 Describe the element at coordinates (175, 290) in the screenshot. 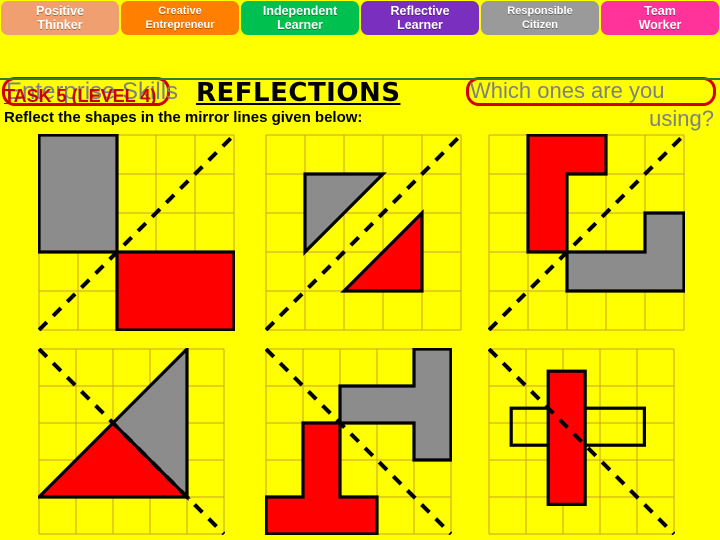

I see `shape-red-rectangle` at that location.